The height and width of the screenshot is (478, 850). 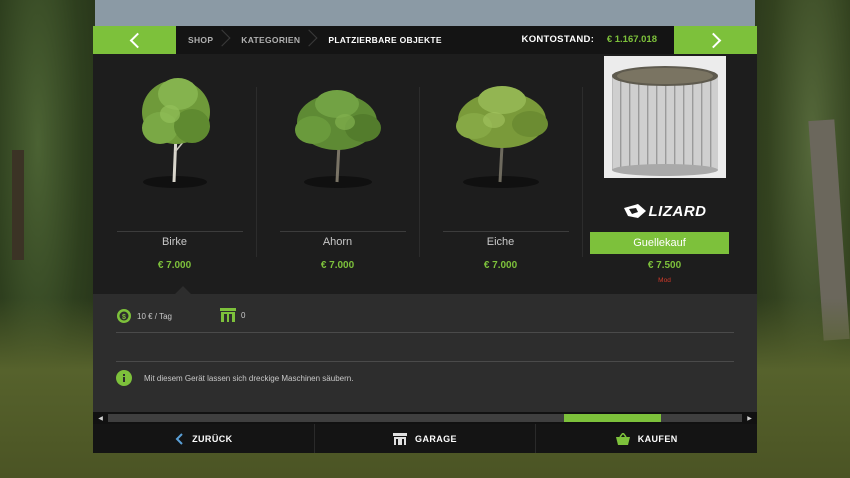 I want to click on shop-item-eiche: Eiche € 7.000, so click(x=501, y=174).